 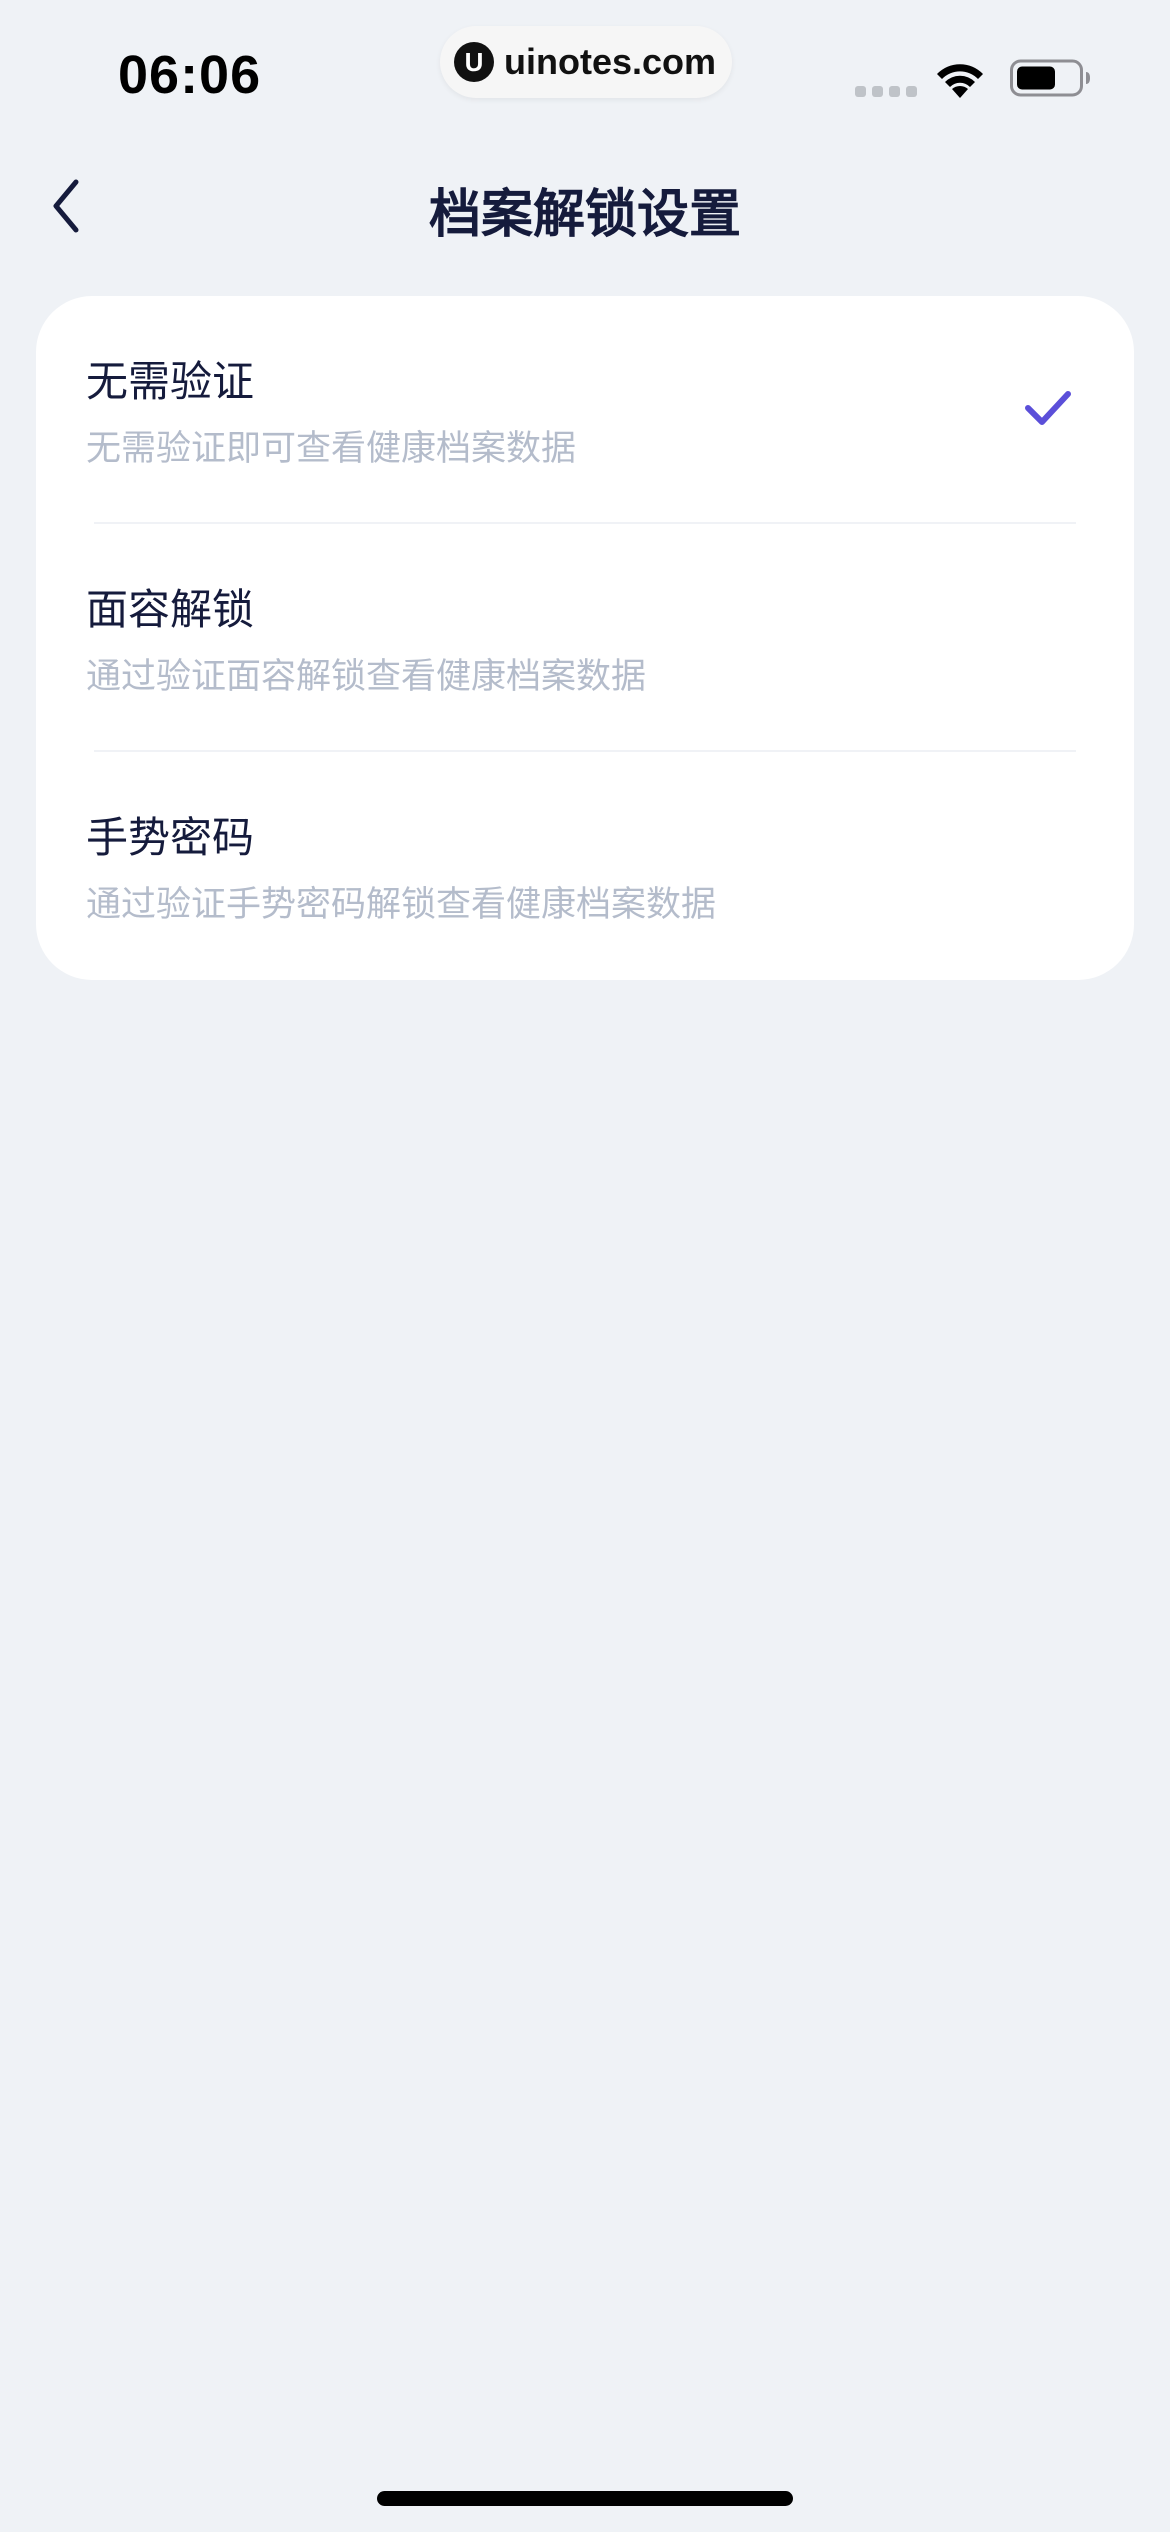 What do you see at coordinates (1048, 408) in the screenshot?
I see `checkmark-icon` at bounding box center [1048, 408].